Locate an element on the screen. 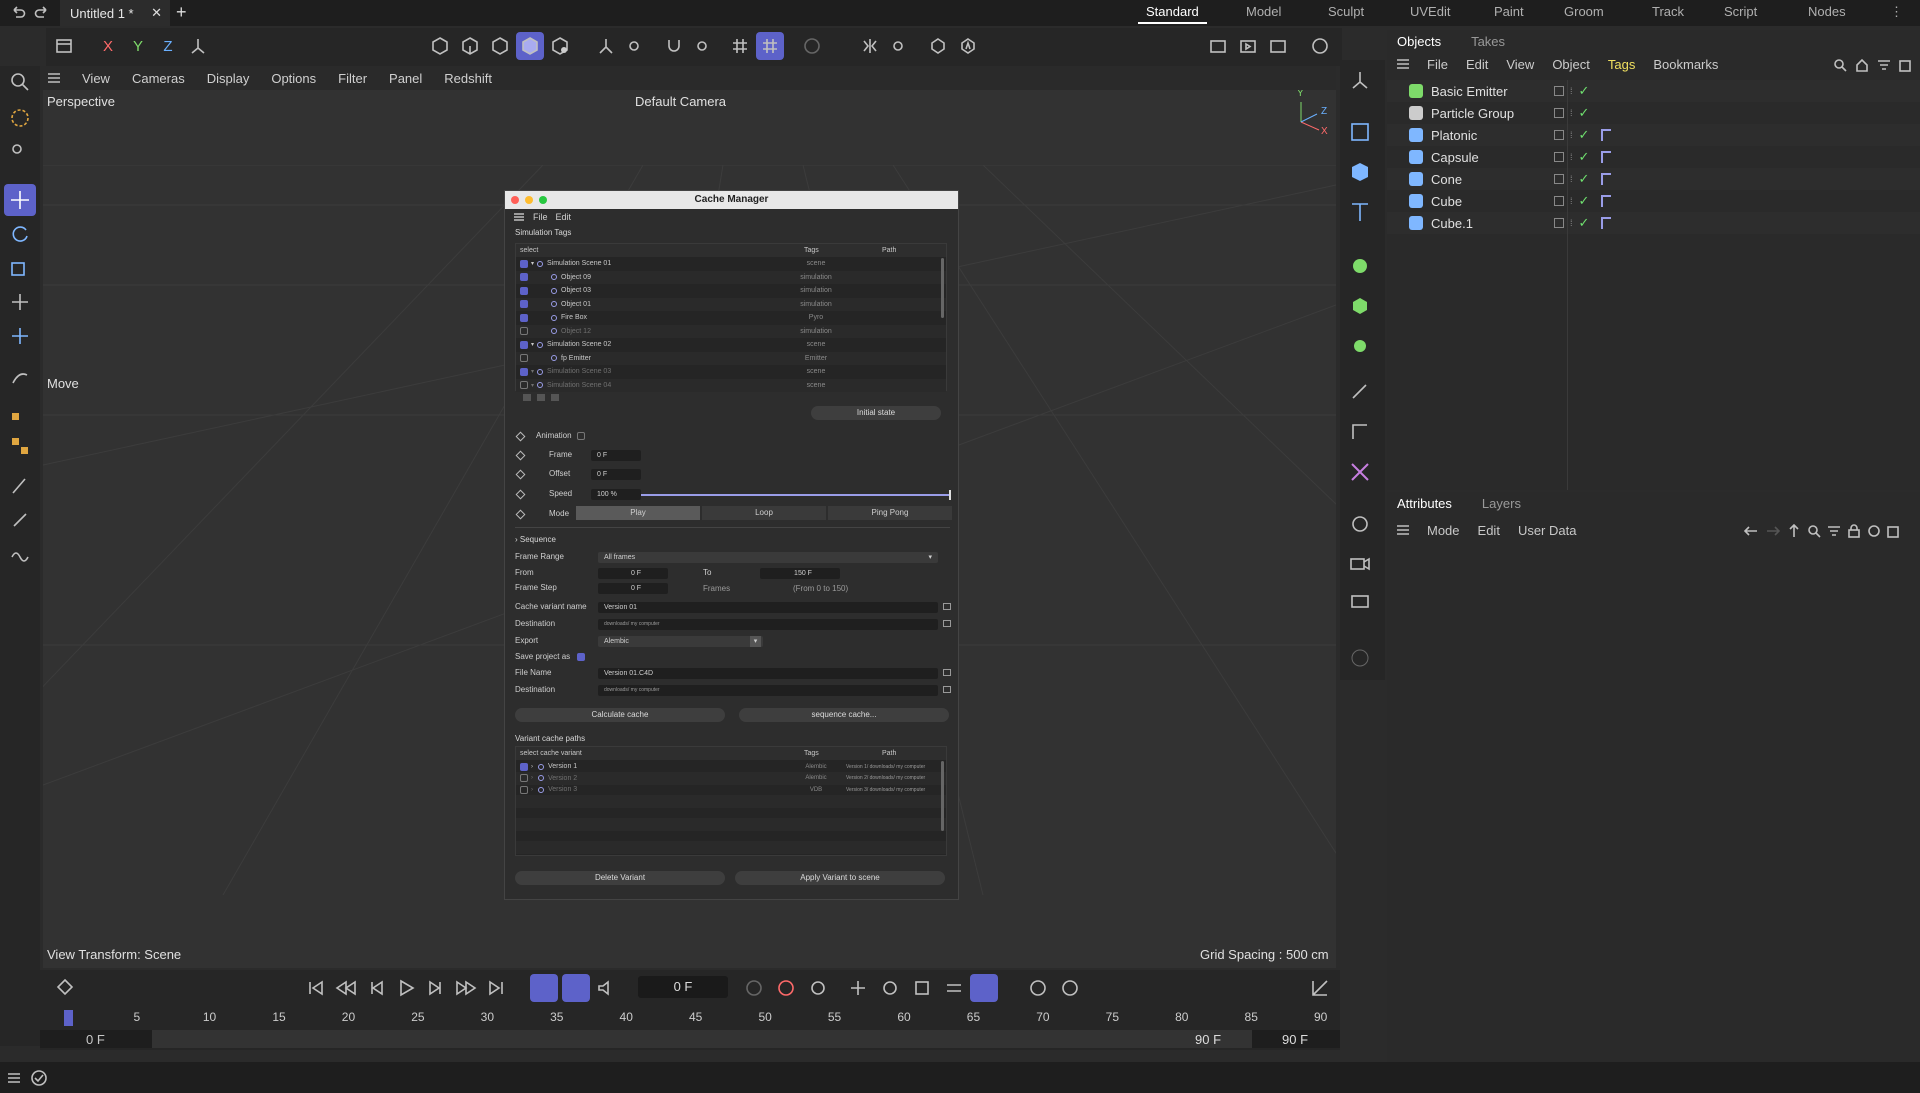  next-key-icon is located at coordinates (466, 988).